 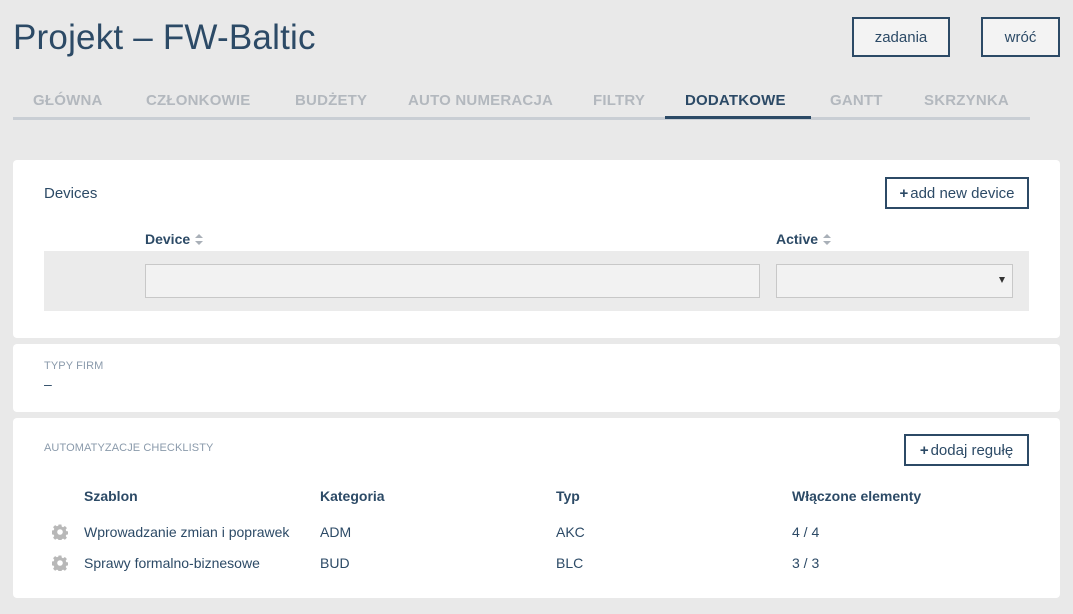 What do you see at coordinates (111, 496) in the screenshot?
I see `szablon-column-header: Szablon` at bounding box center [111, 496].